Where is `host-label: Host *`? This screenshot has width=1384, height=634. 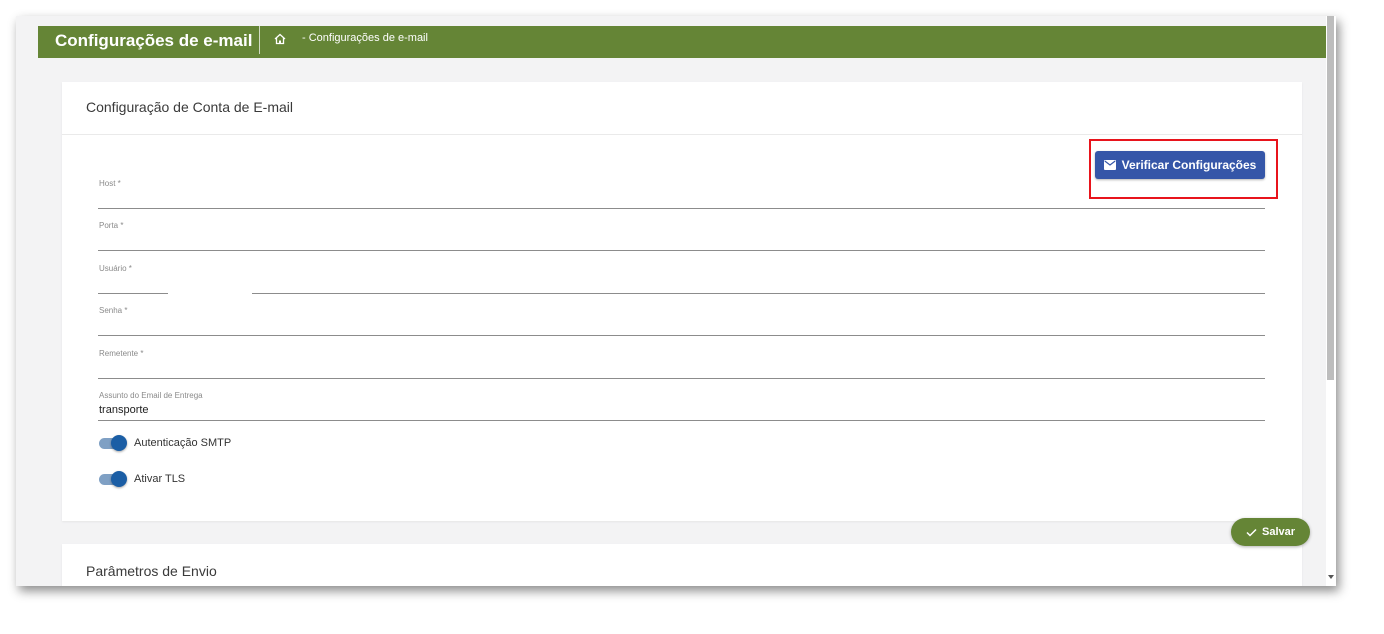
host-label: Host * is located at coordinates (110, 183).